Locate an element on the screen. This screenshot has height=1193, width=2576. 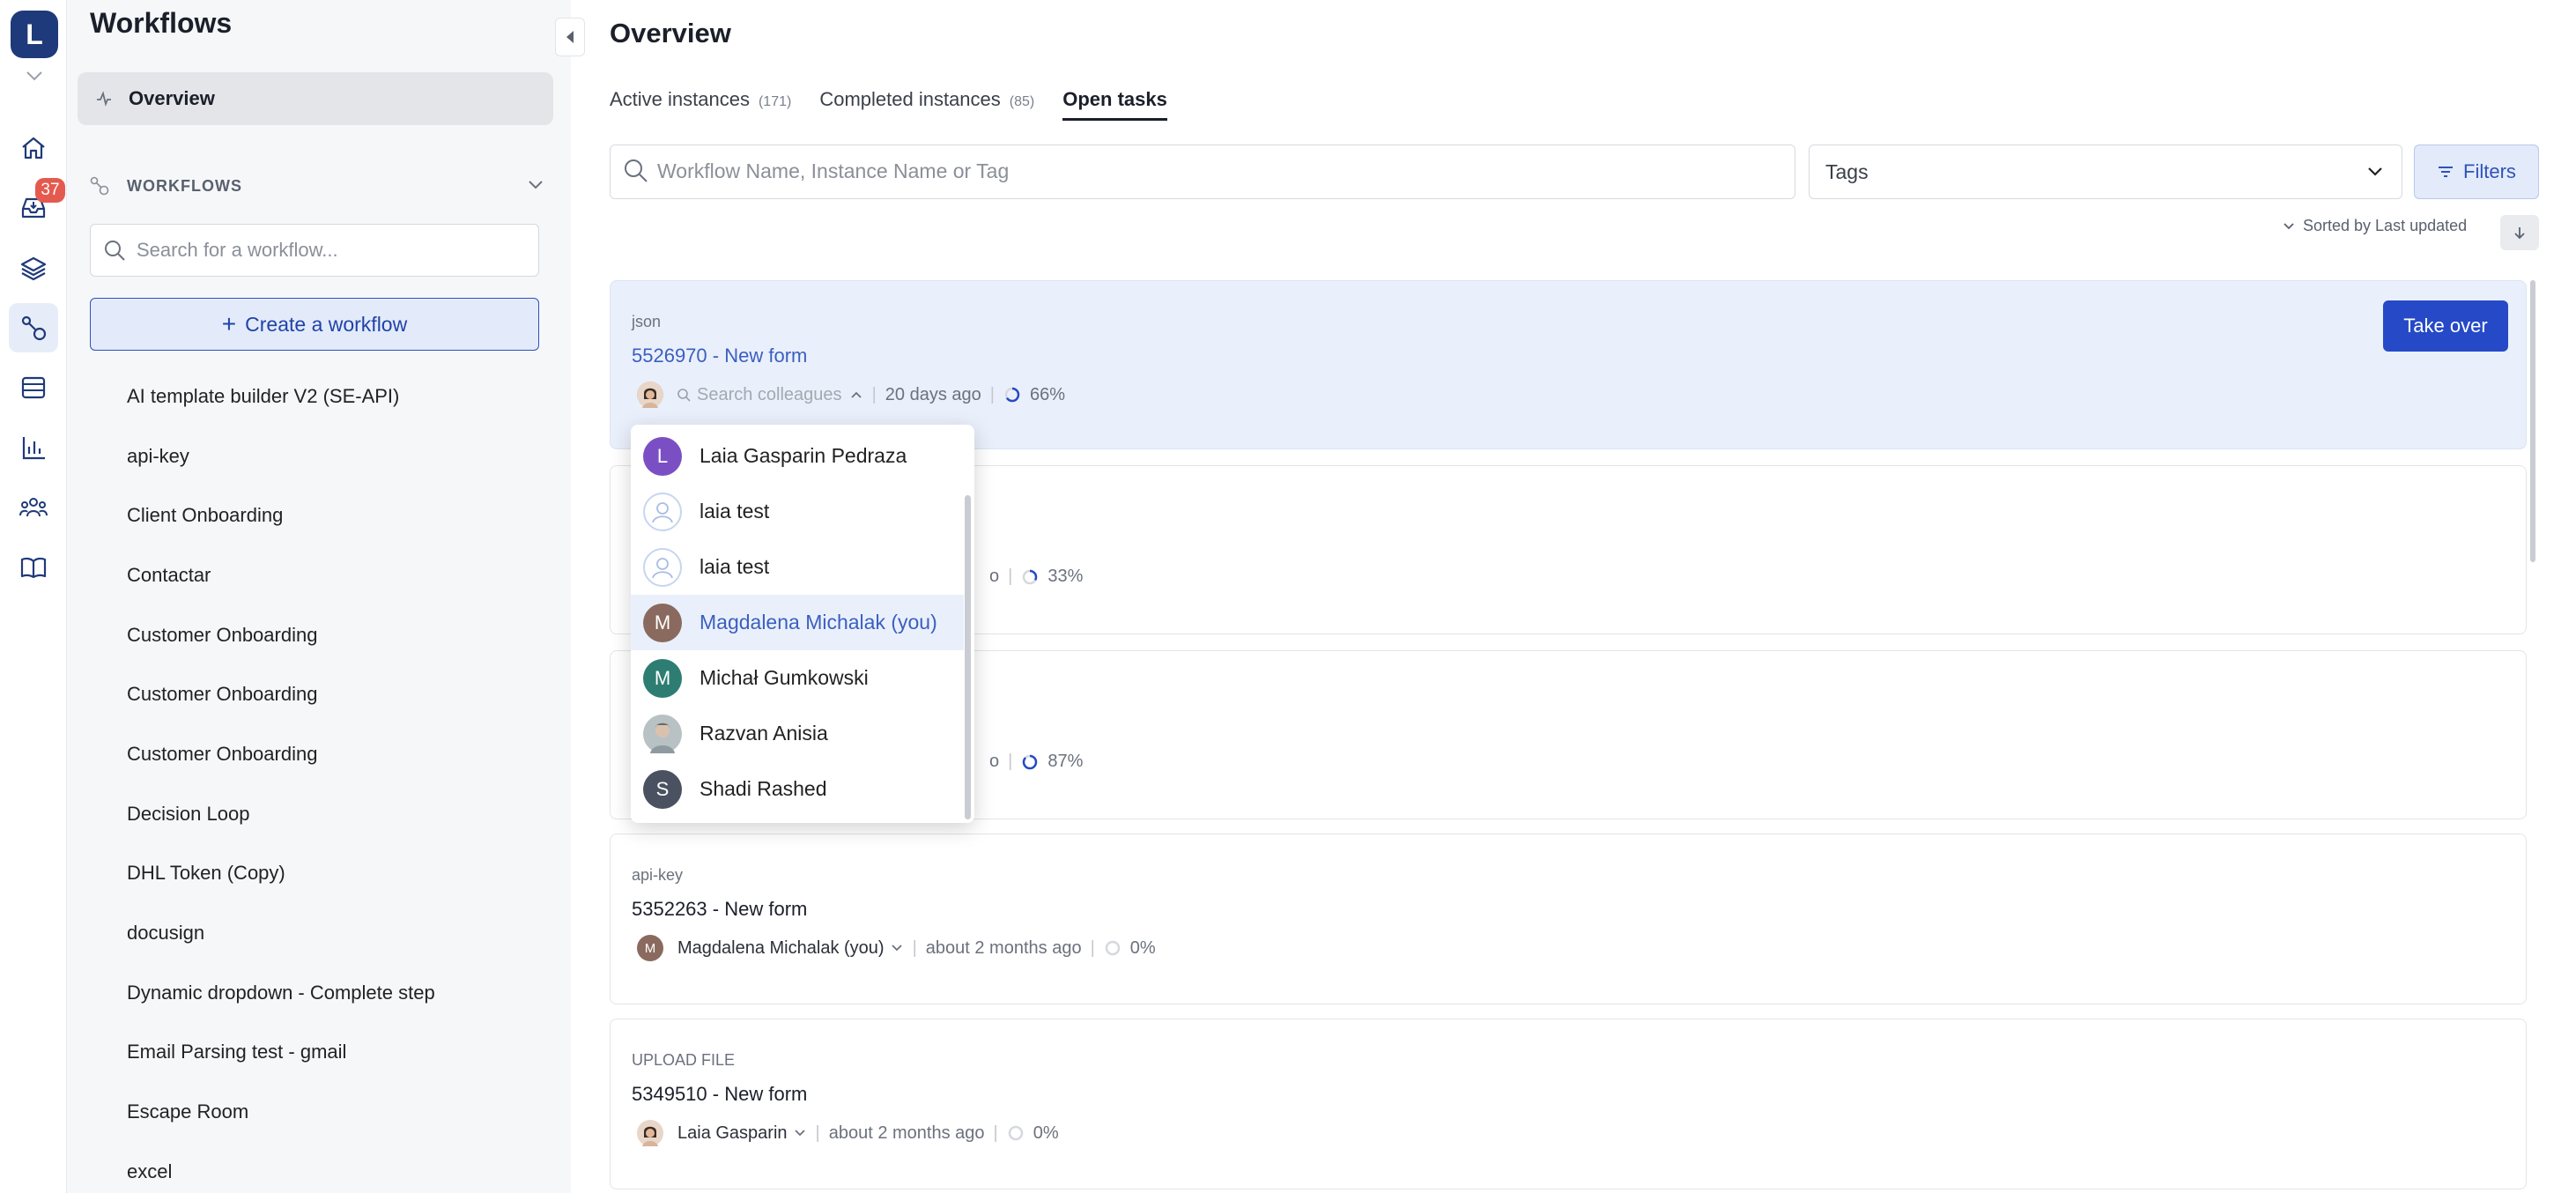
card-title: 5352263 - New form is located at coordinates (720, 909).